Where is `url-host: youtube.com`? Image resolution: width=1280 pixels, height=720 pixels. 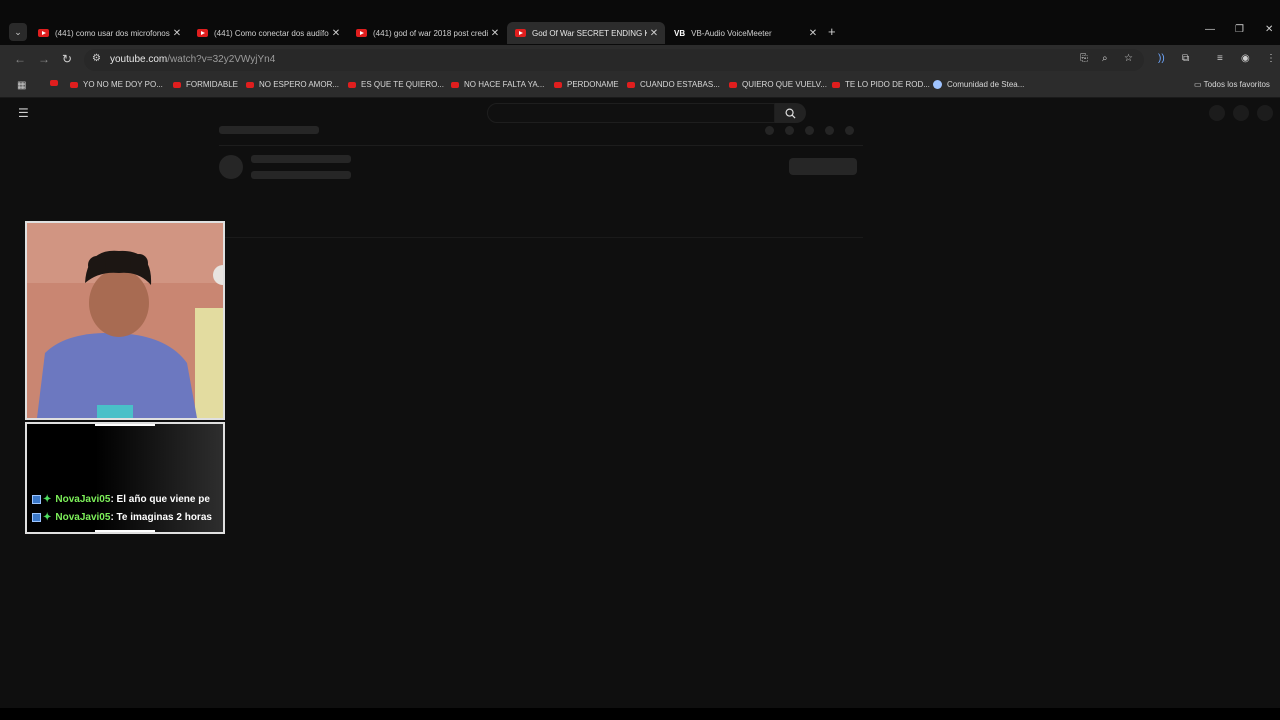
url-host: youtube.com is located at coordinates (139, 59).